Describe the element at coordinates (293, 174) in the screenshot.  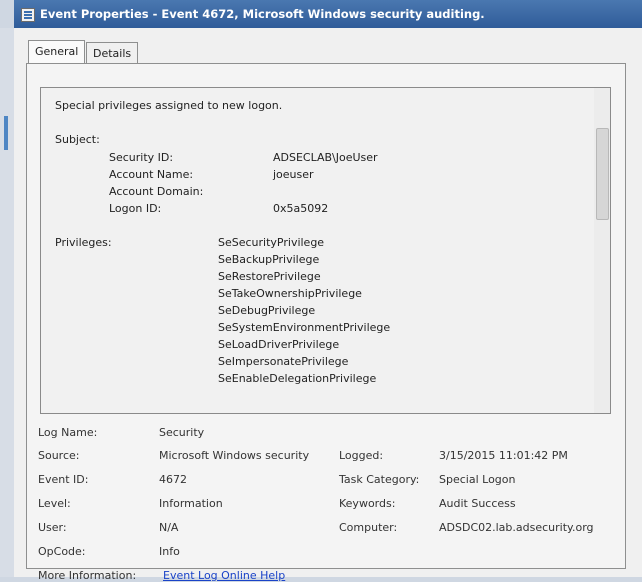
I see `account-name-value: joeuser` at that location.